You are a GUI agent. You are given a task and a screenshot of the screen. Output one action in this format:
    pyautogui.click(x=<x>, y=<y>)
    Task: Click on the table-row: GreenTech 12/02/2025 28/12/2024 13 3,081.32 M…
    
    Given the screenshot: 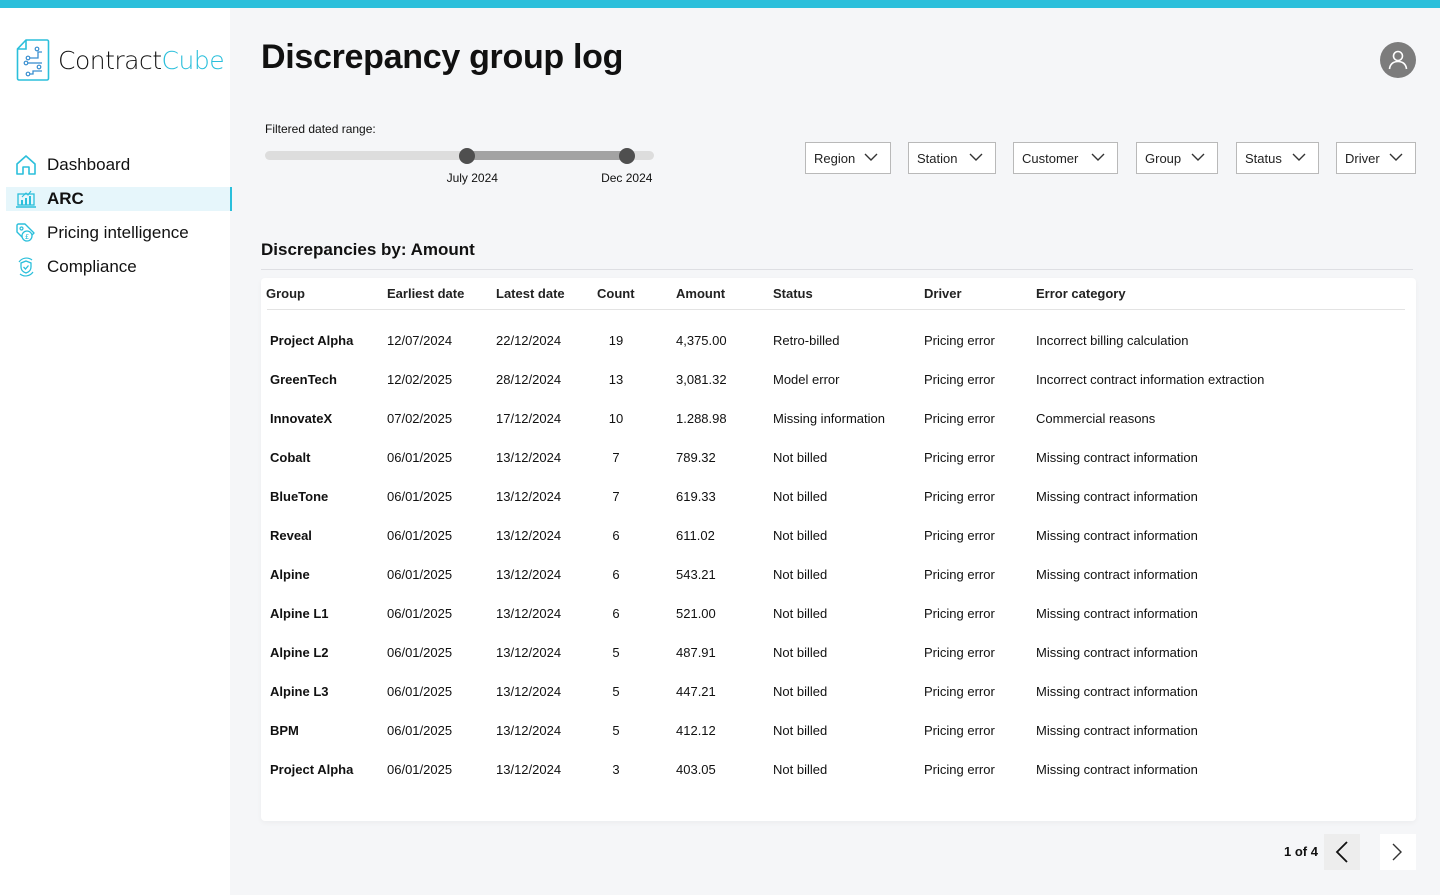 What is the action you would take?
    pyautogui.click(x=838, y=387)
    